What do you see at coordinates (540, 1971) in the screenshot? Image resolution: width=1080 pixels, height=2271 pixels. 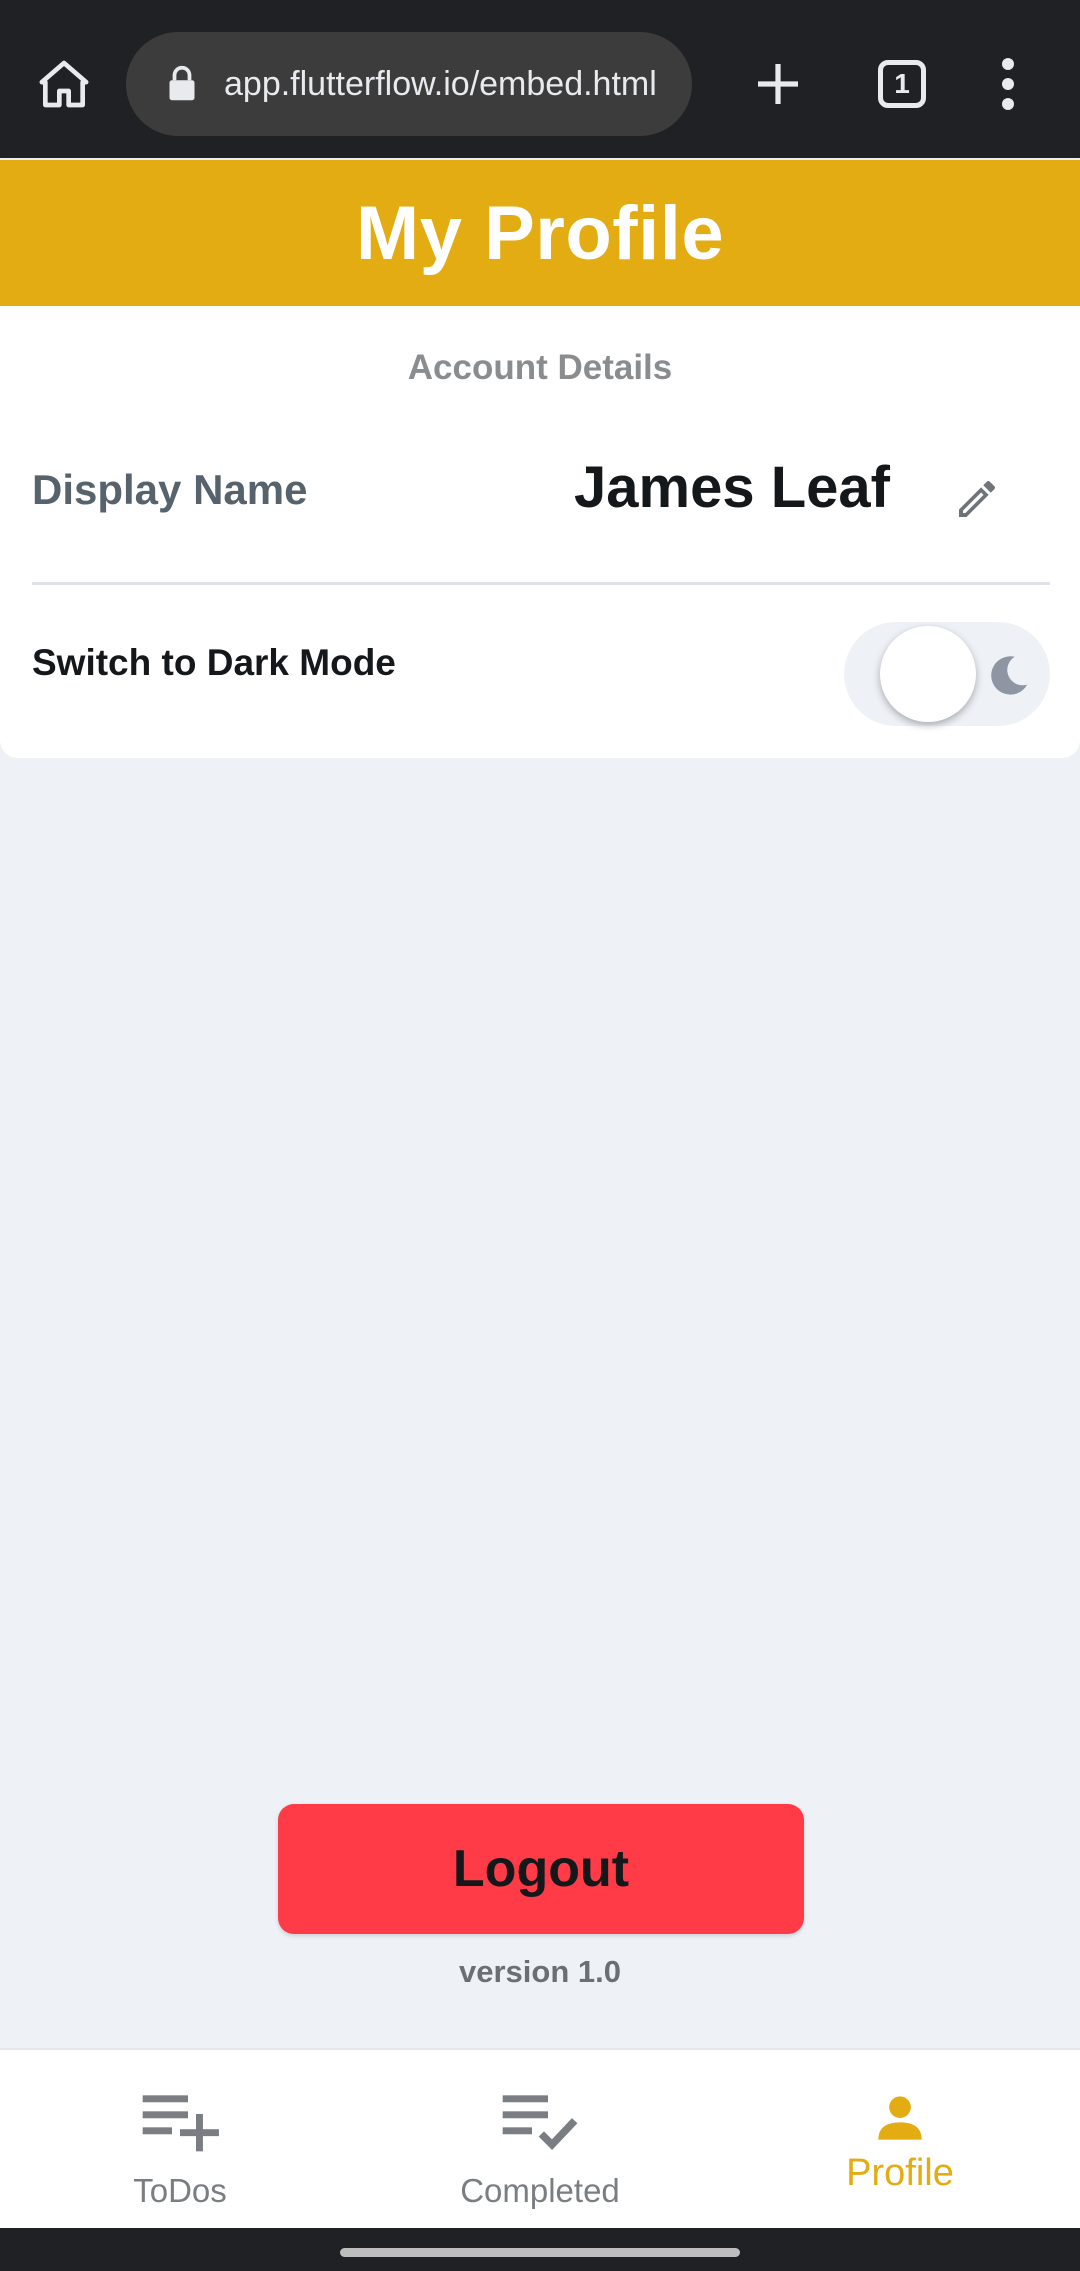 I see `version-text: version 1.0` at bounding box center [540, 1971].